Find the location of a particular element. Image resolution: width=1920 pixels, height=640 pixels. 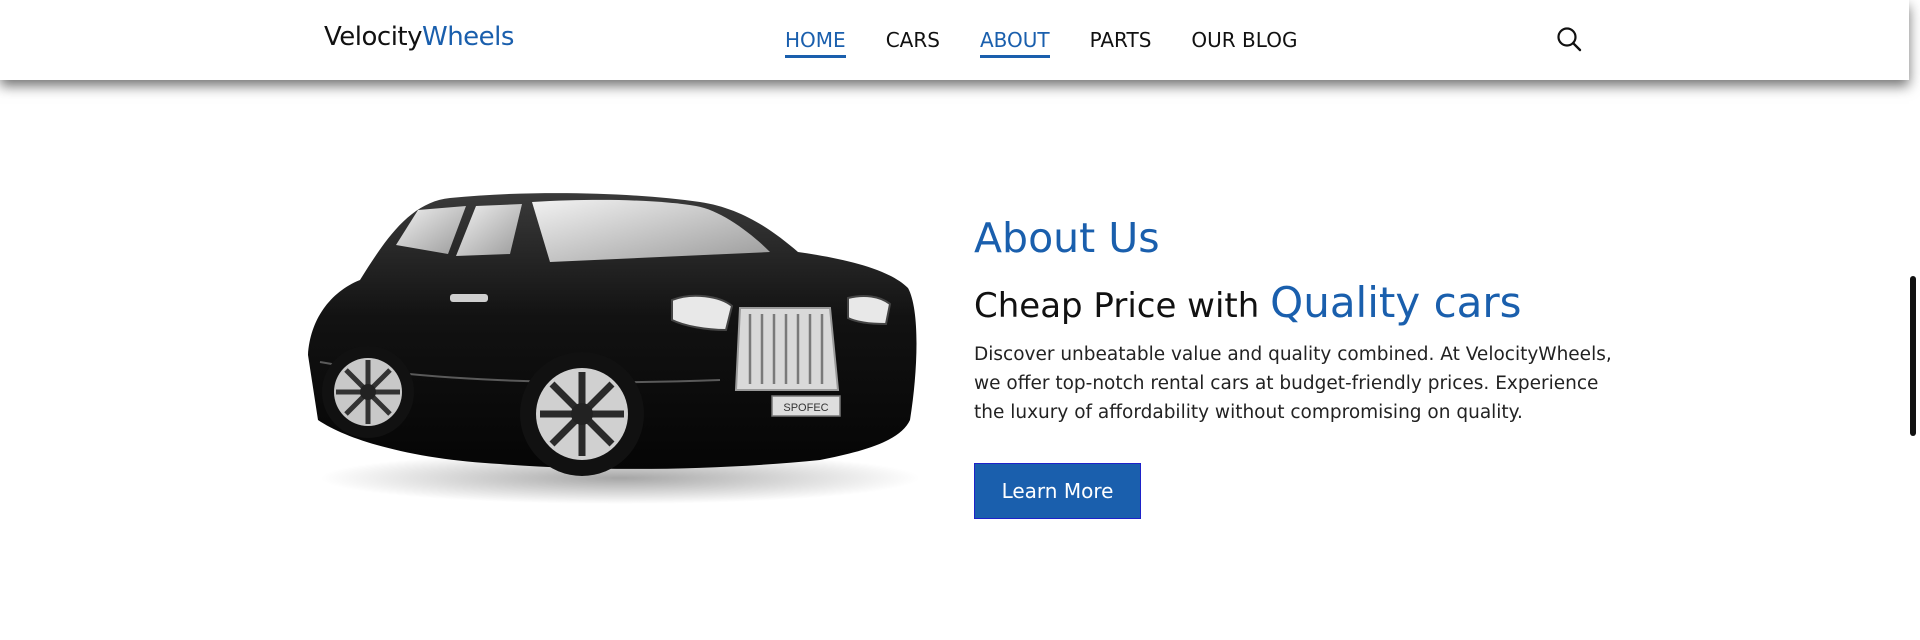

nav-link-parts: PARTS is located at coordinates (1121, 43).